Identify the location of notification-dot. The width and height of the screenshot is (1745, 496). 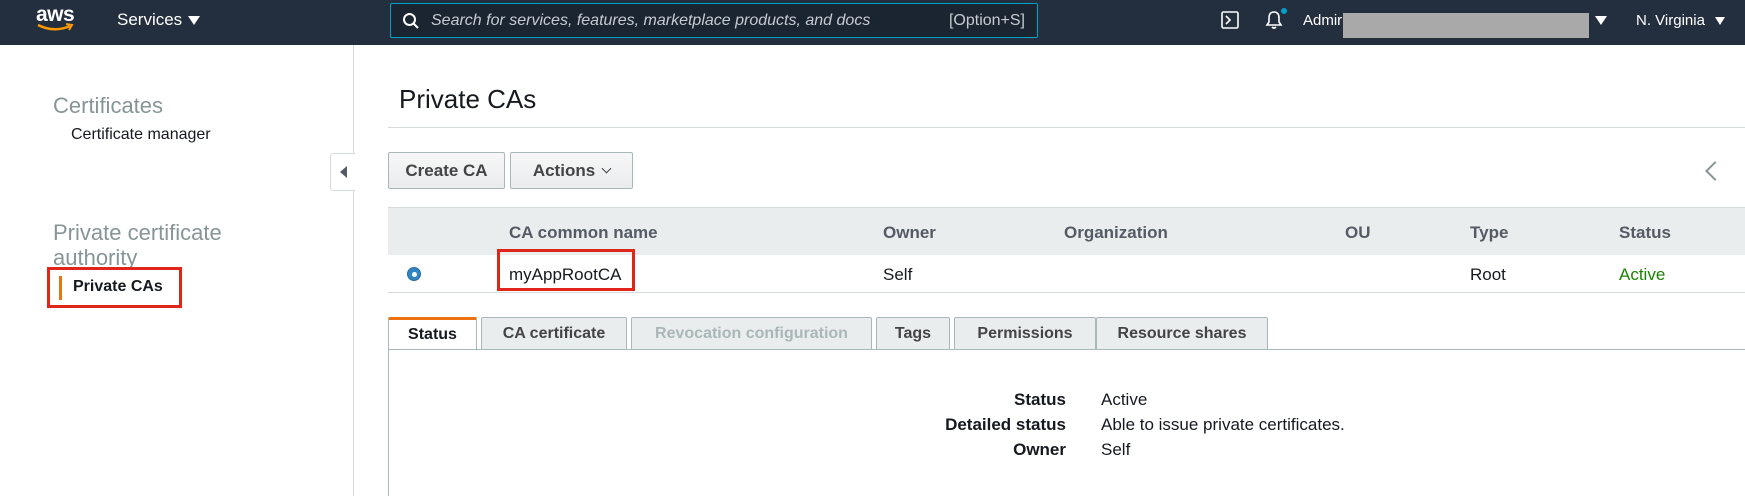
(1284, 11).